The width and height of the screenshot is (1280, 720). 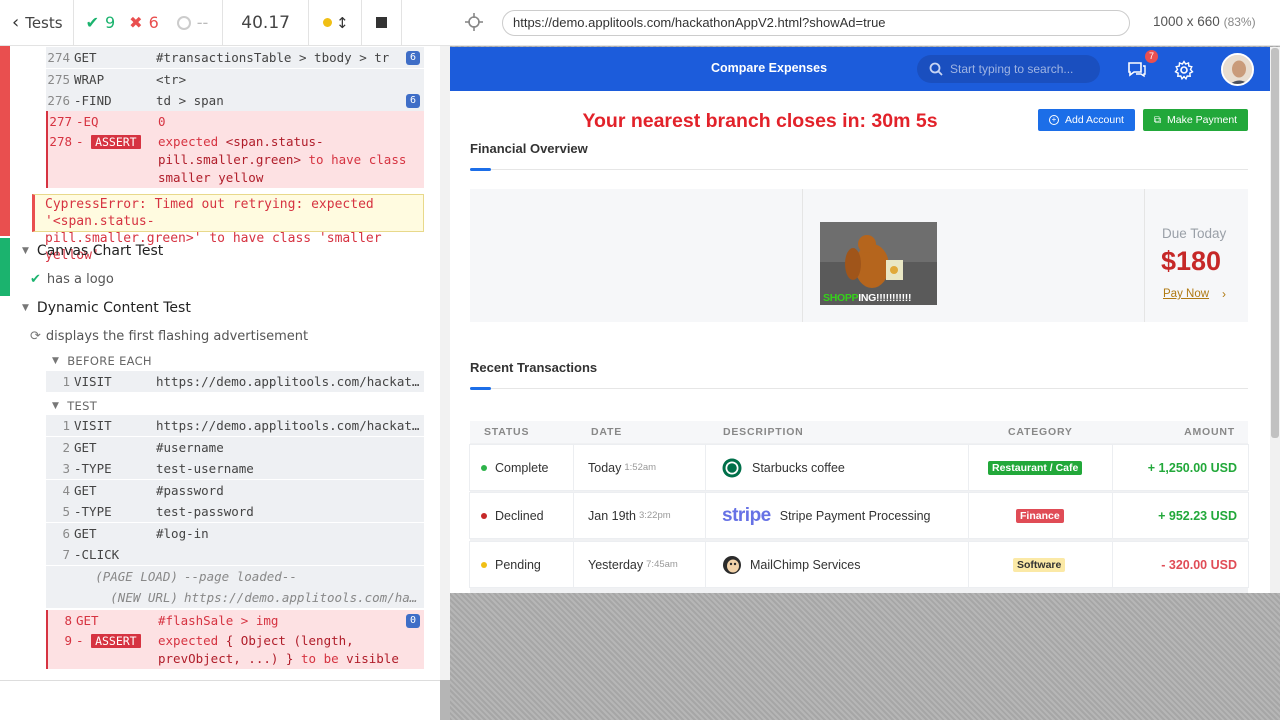 I want to click on tests-button: ‹ Tests, so click(x=36, y=23).